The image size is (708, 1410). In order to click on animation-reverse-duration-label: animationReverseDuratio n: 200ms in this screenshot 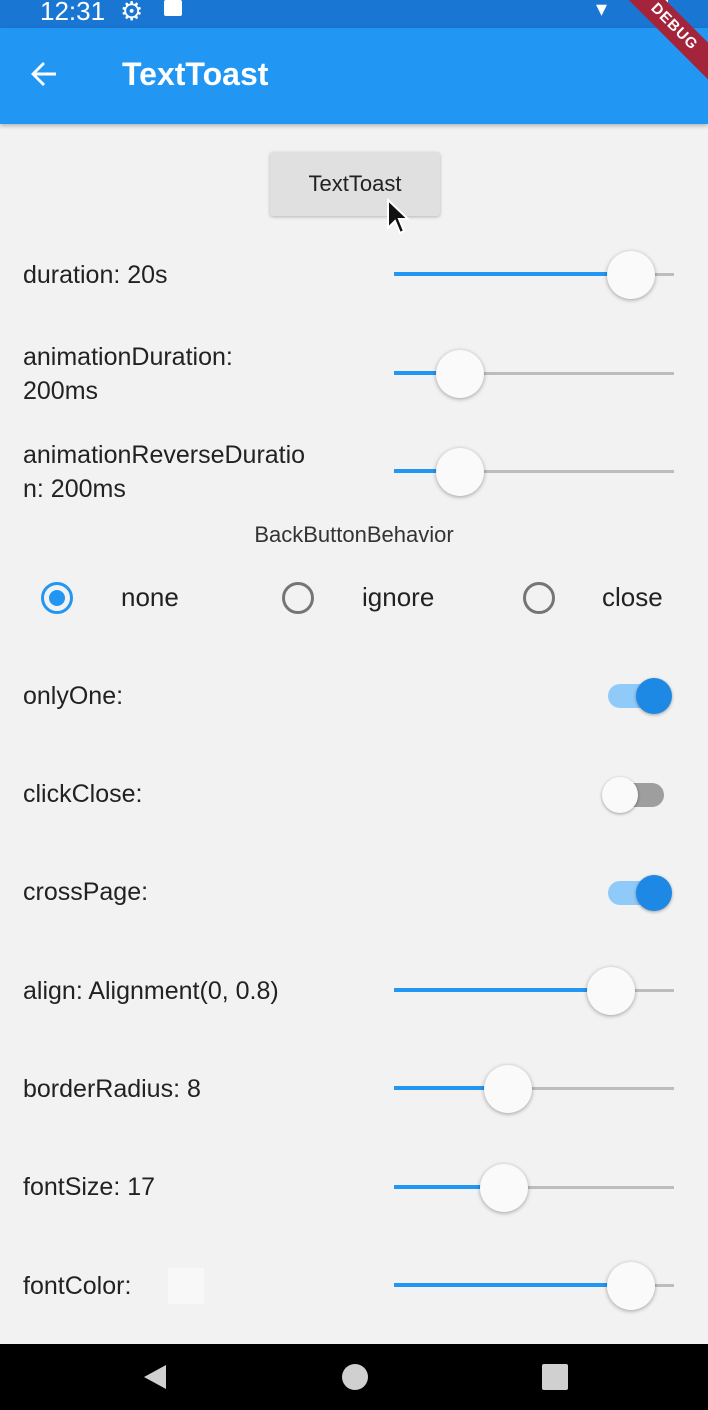, I will do `click(164, 472)`.